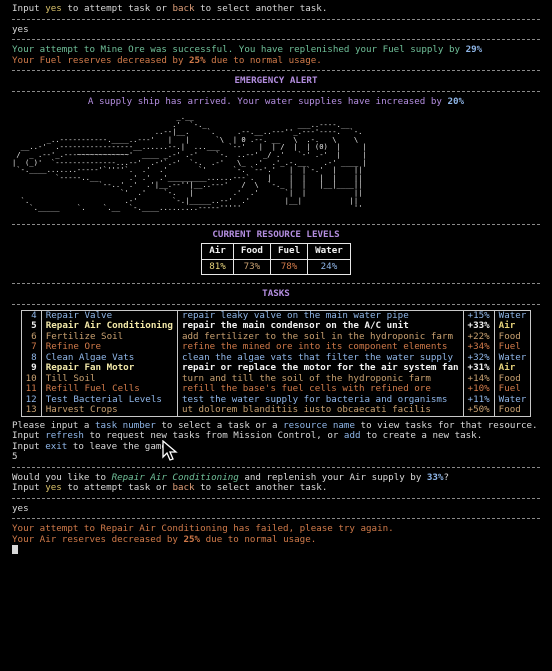 The image size is (552, 671). I want to click on resource-header-water: Water, so click(329, 251).